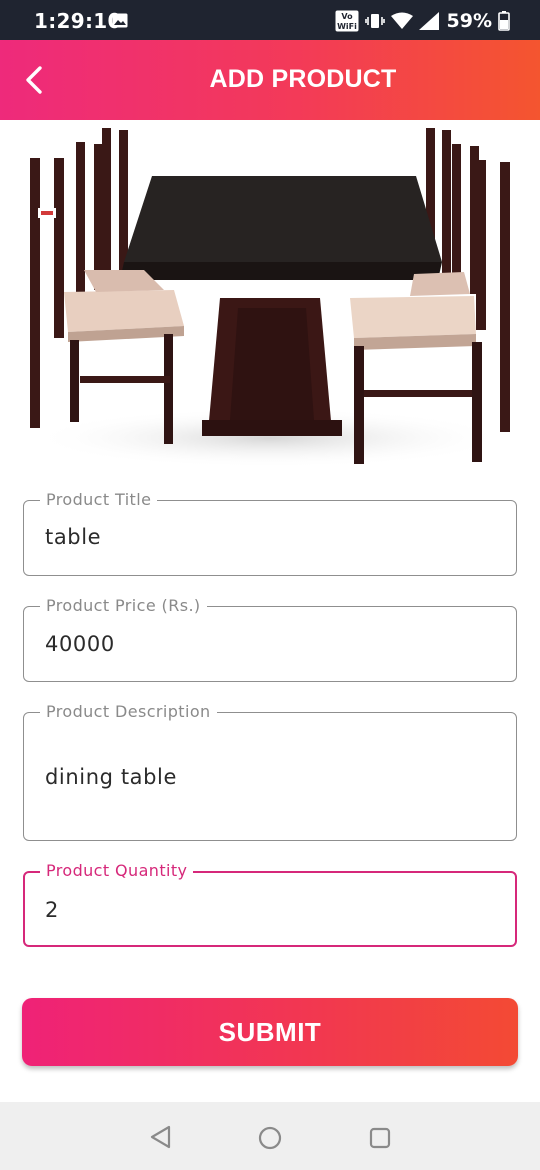 The image size is (540, 1170). I want to click on battery-percent: 59%, so click(469, 21).